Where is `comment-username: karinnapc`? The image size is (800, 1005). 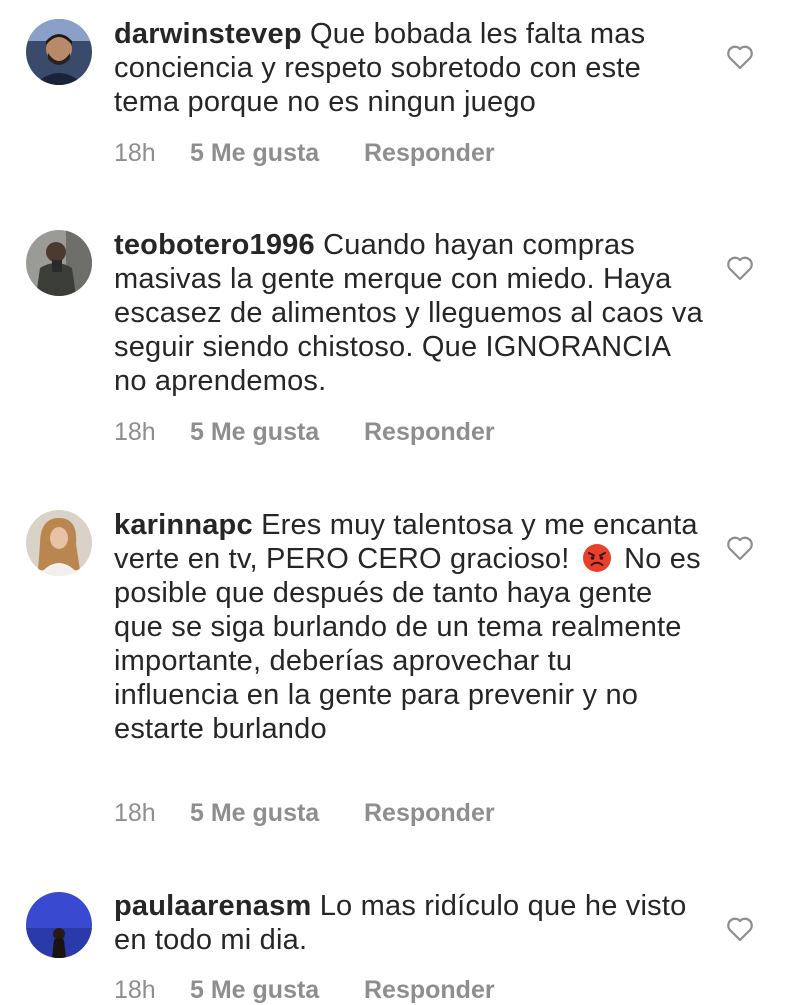
comment-username: karinnapc is located at coordinates (183, 525).